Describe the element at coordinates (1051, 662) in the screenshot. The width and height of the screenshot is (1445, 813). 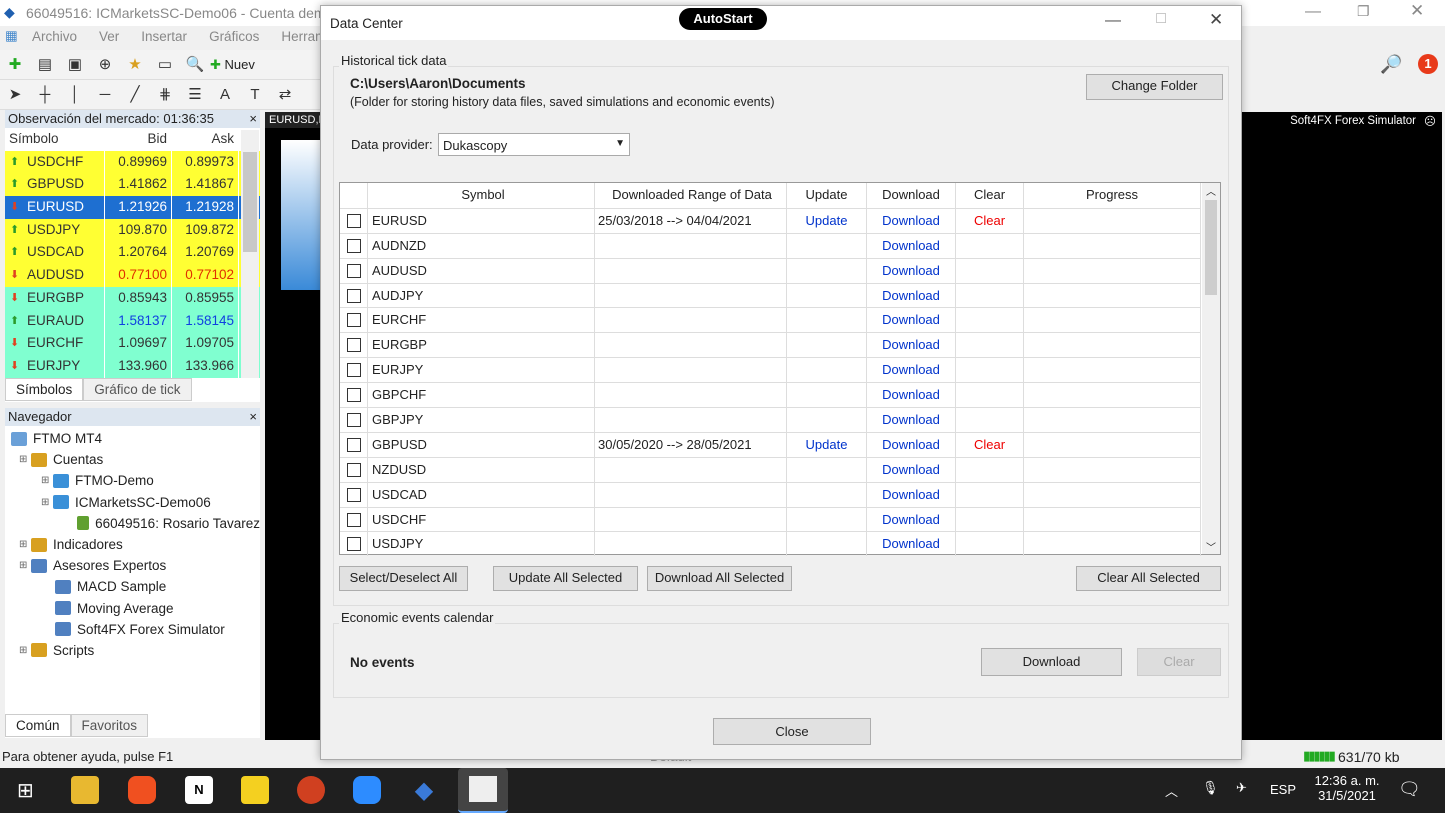
I see `economic-download-button: Download` at that location.